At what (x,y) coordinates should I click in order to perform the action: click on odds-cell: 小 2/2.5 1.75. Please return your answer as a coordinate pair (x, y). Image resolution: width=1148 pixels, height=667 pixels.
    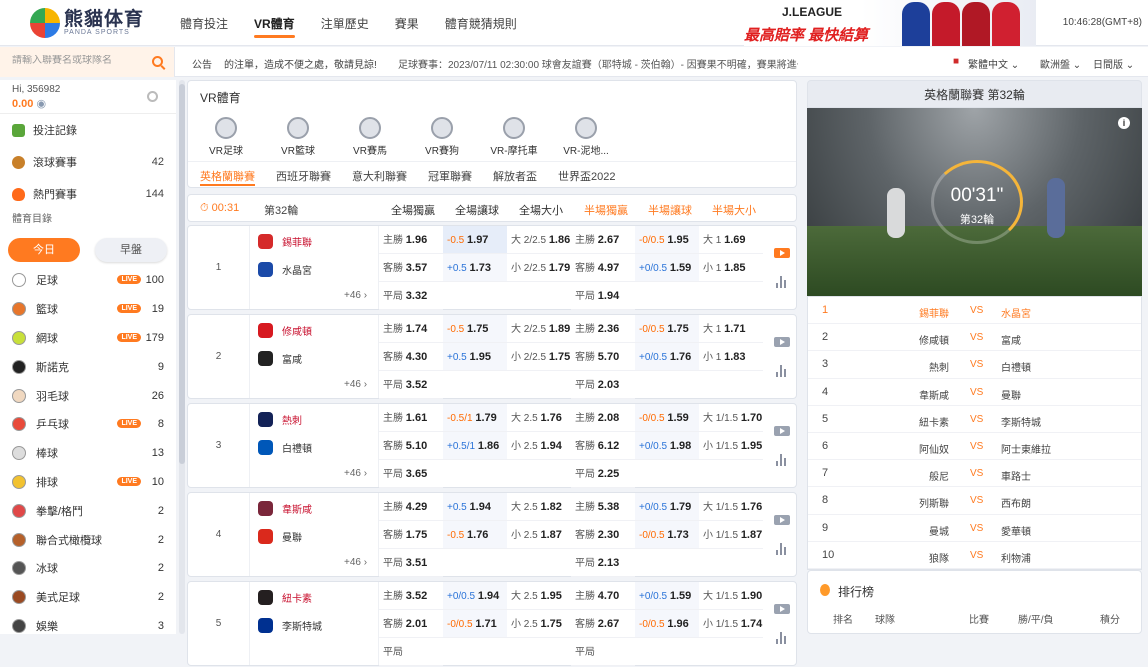
    Looking at the image, I should click on (539, 357).